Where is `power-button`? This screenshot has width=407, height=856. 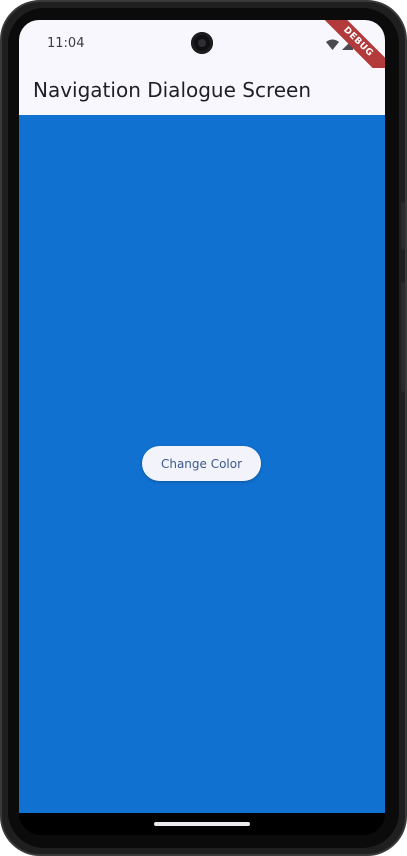 power-button is located at coordinates (403, 226).